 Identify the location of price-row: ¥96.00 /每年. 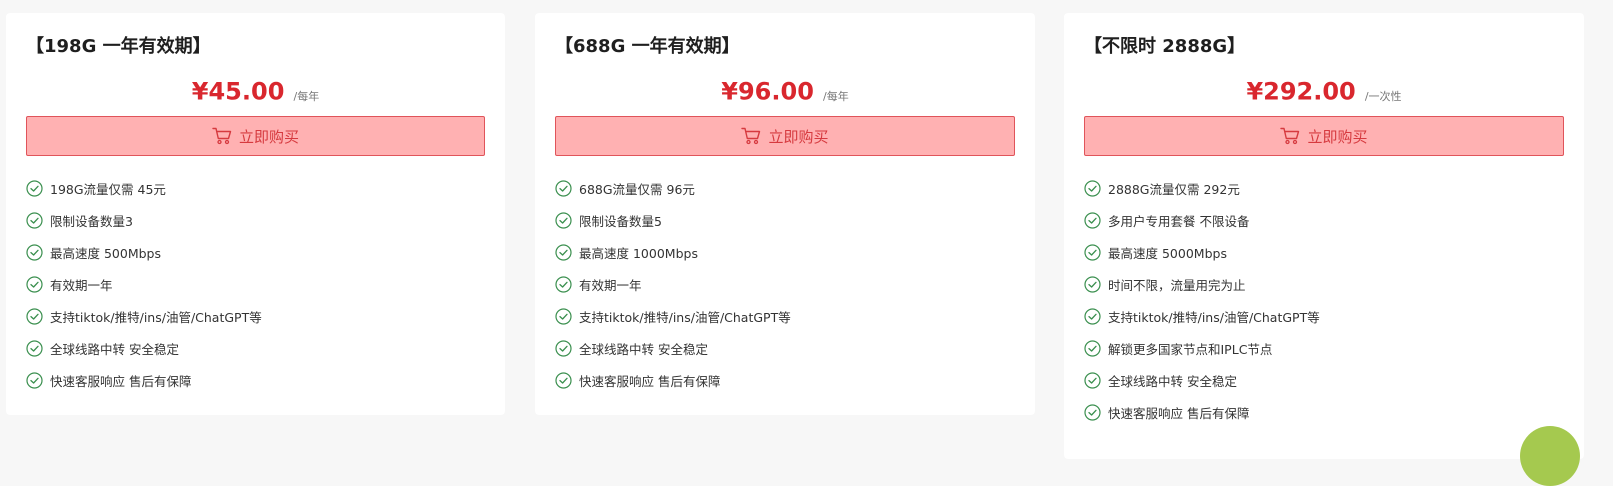
(785, 91).